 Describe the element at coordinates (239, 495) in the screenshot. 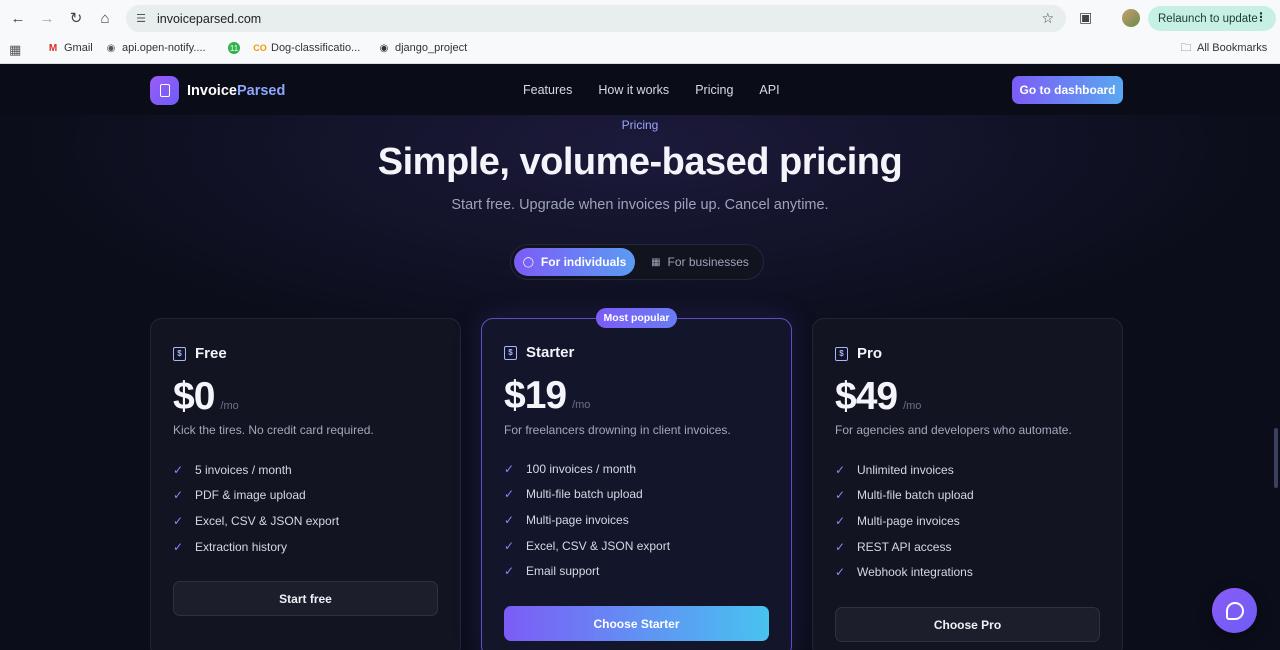

I see `feature-item: ✓ PDF & image upload` at that location.